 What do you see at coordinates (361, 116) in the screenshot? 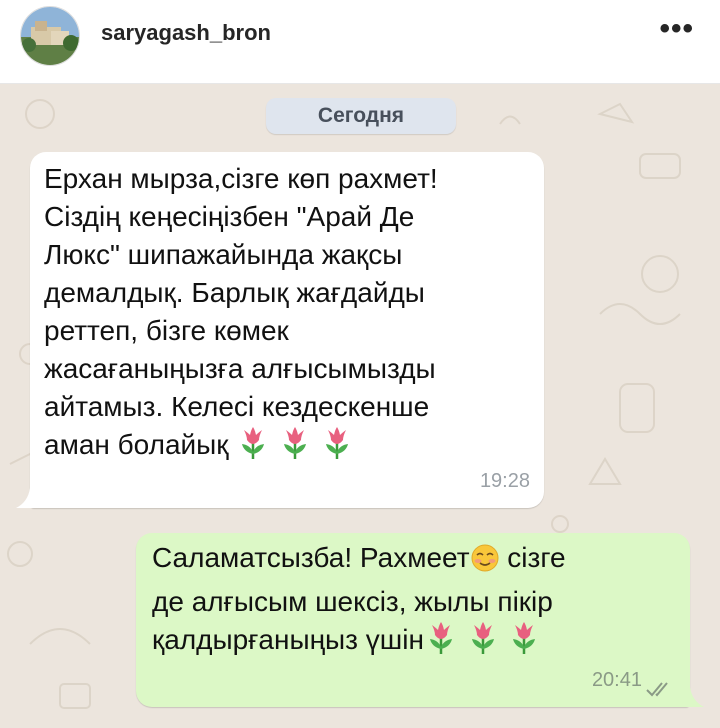
I see `date-separator: Сегодня` at bounding box center [361, 116].